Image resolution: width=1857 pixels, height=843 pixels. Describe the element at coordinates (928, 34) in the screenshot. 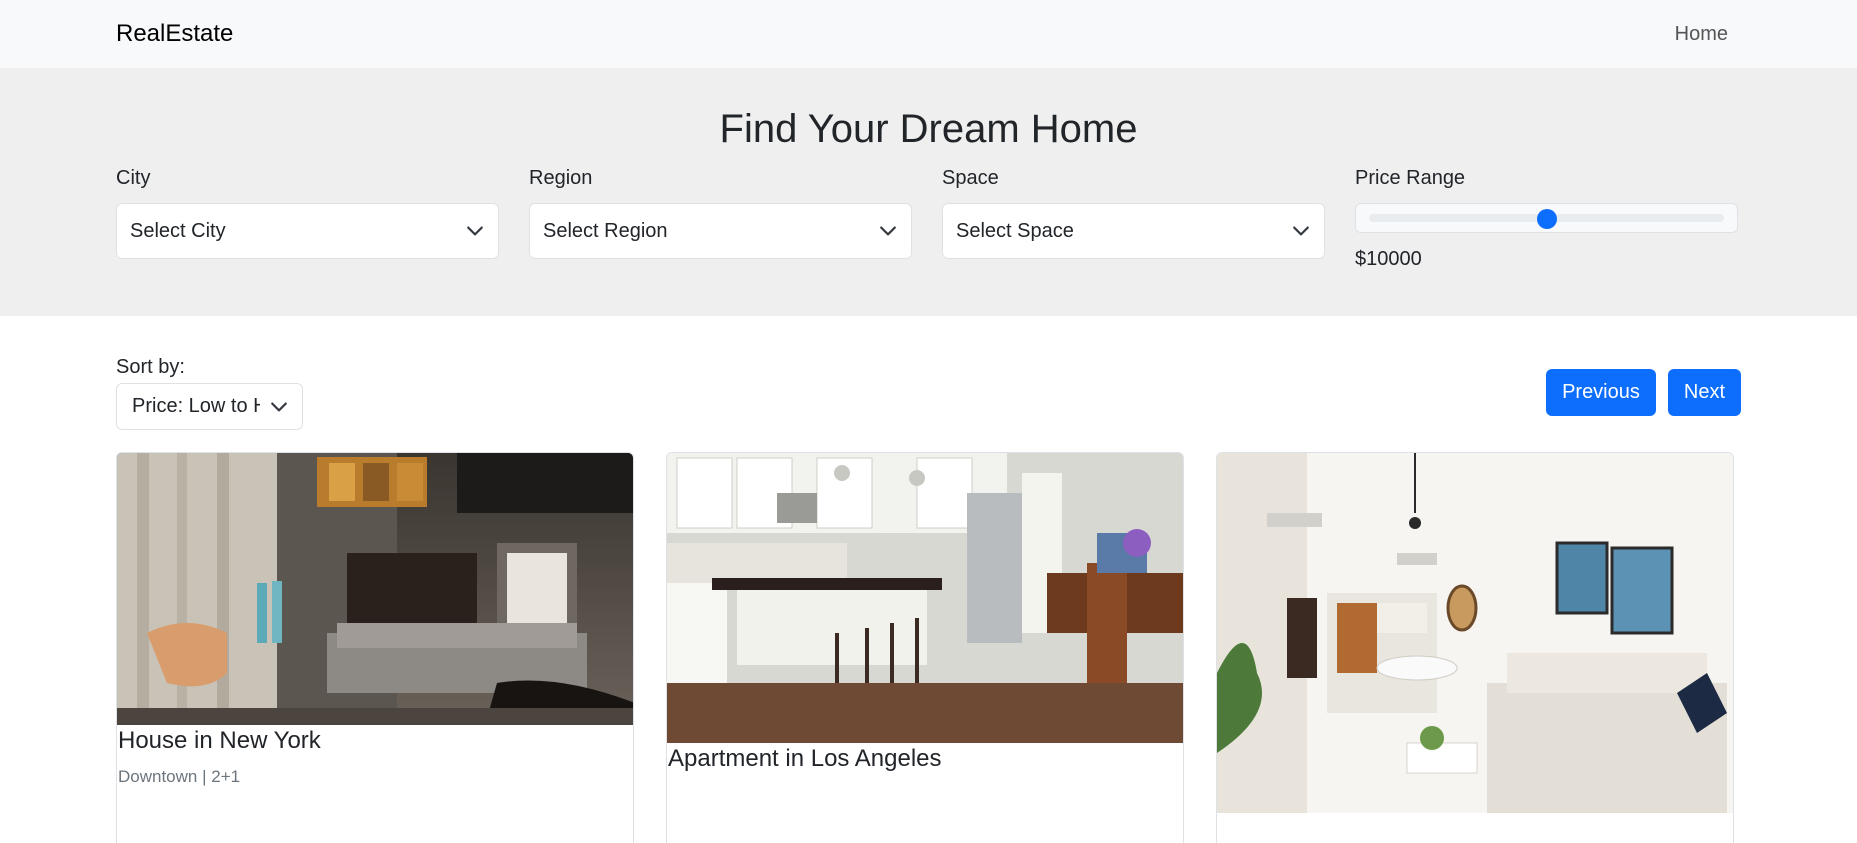

I see `top-navbar: RealEstate Home` at that location.